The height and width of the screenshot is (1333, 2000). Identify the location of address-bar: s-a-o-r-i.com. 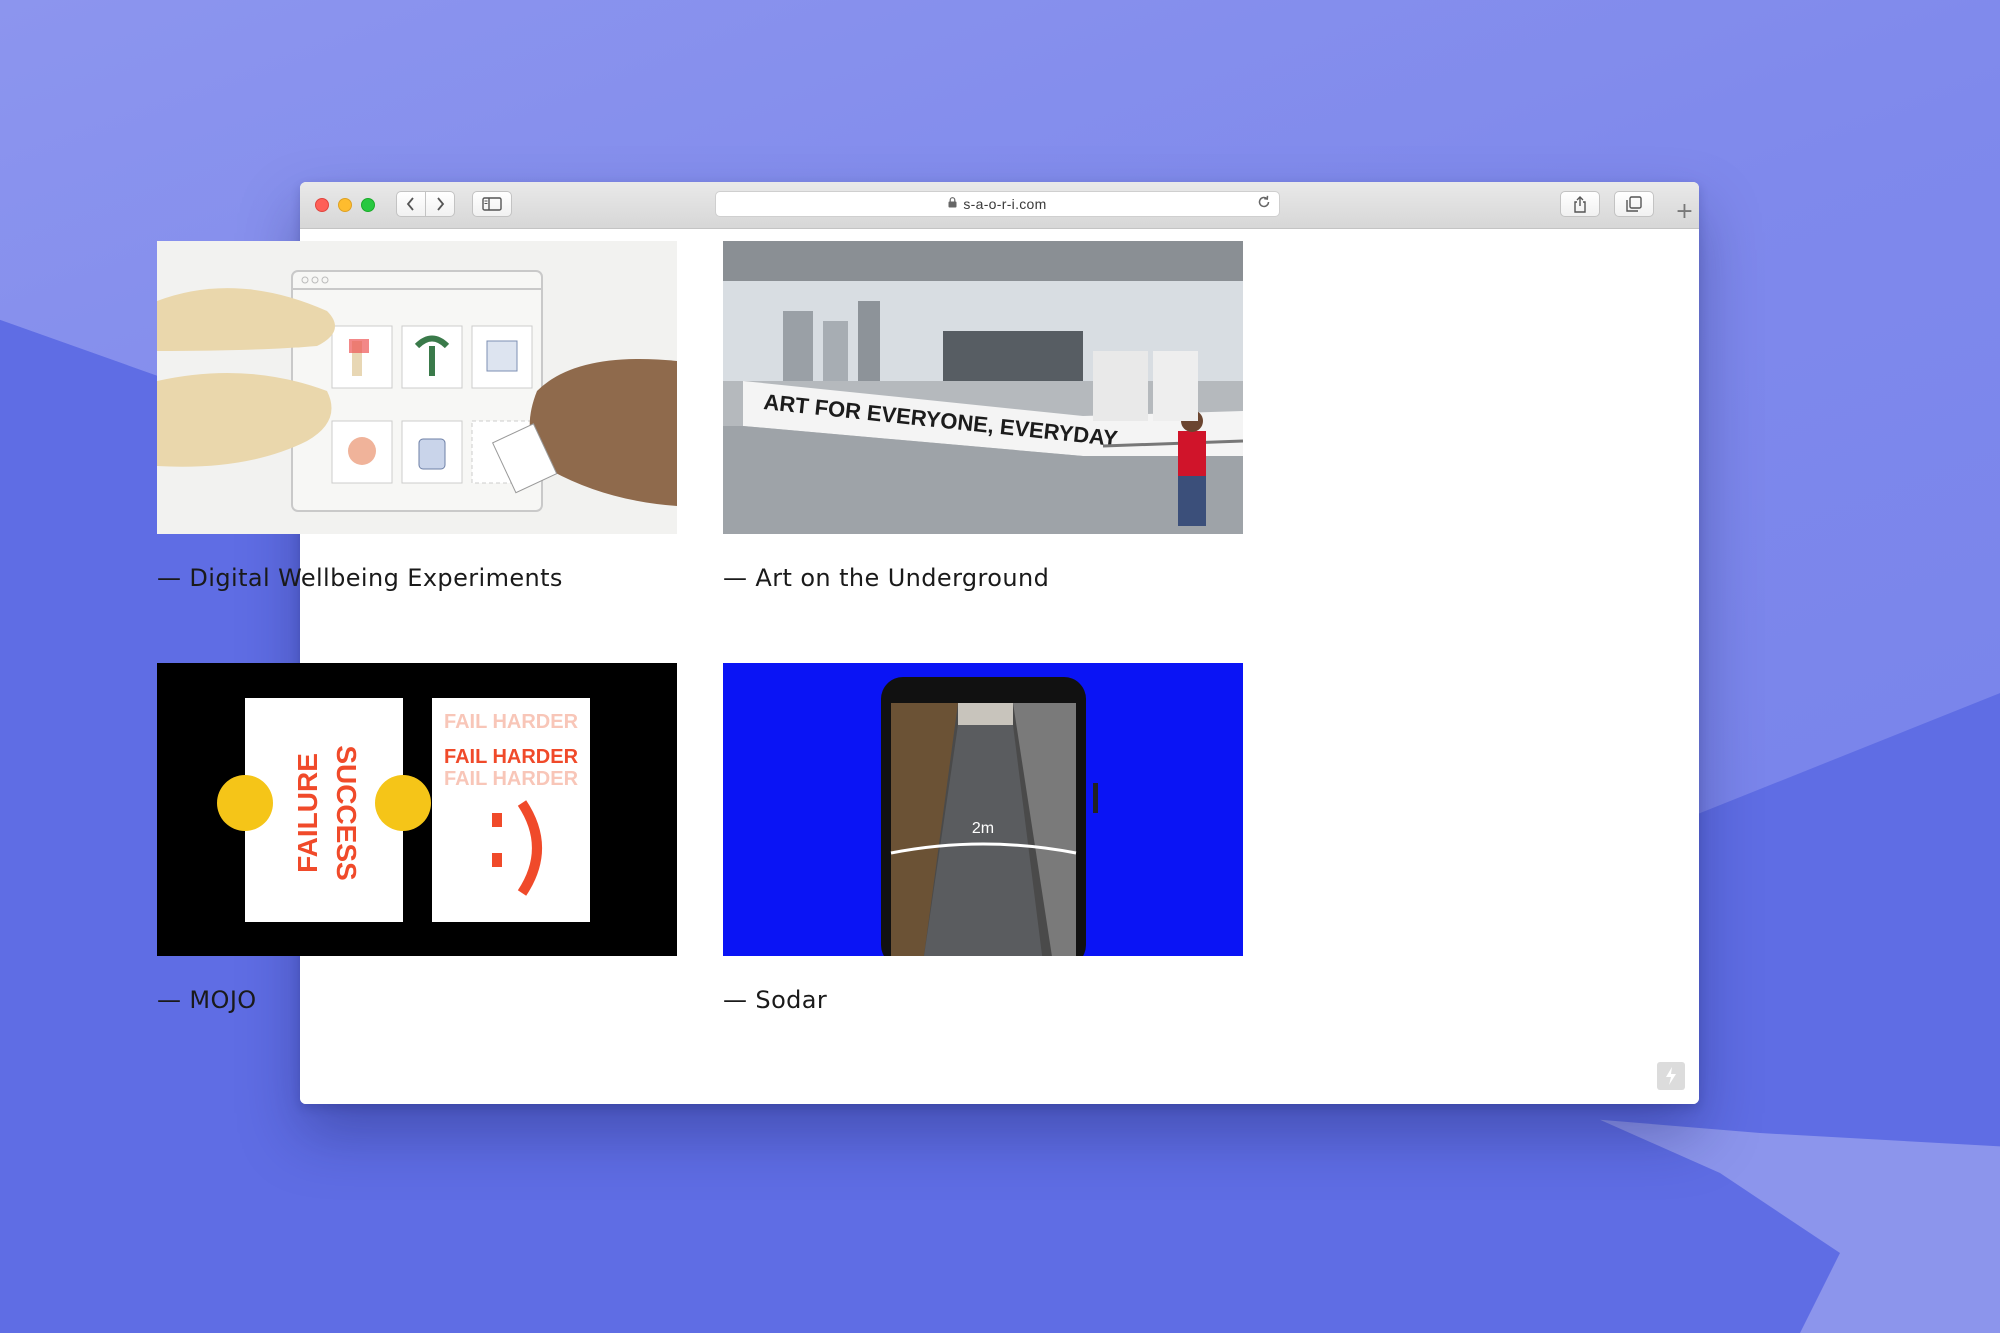
(997, 204).